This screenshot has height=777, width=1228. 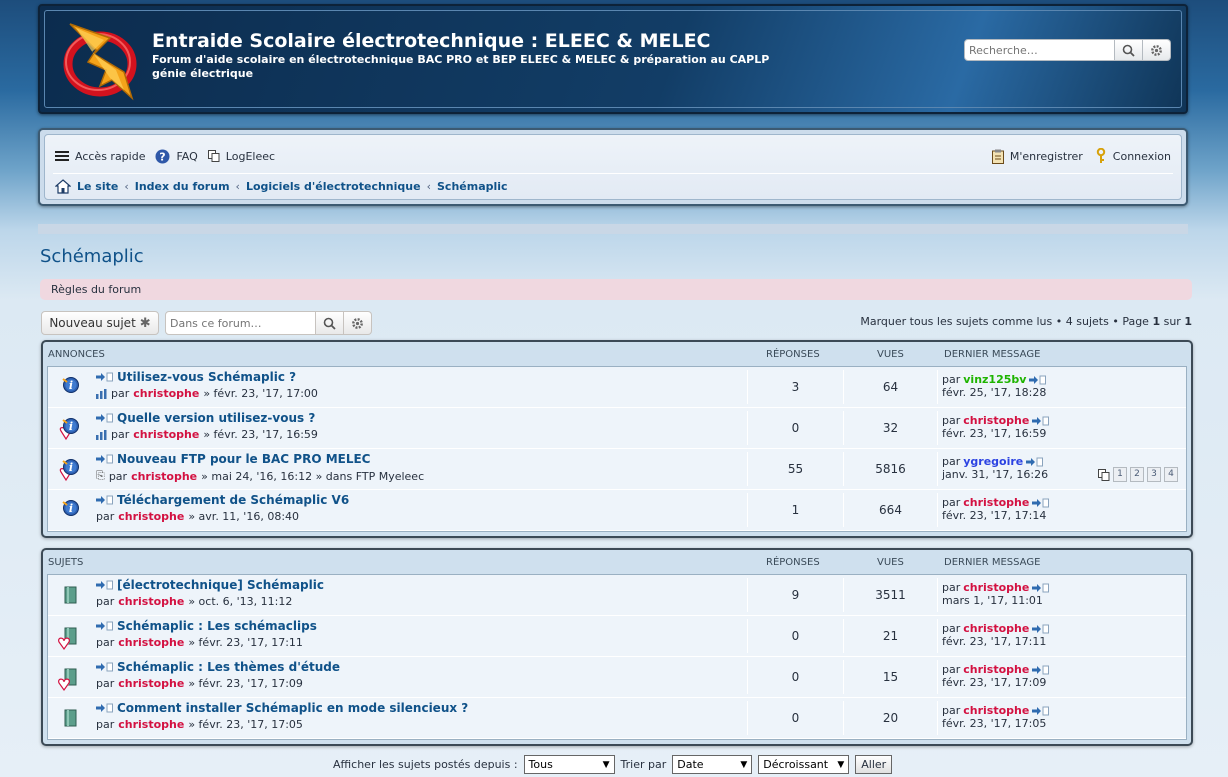 I want to click on reply-count: 0, so click(x=795, y=428).